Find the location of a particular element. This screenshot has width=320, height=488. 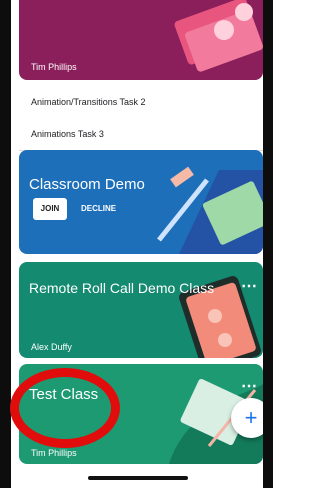

task-title: Animation/Transitions Task 2 is located at coordinates (88, 102).